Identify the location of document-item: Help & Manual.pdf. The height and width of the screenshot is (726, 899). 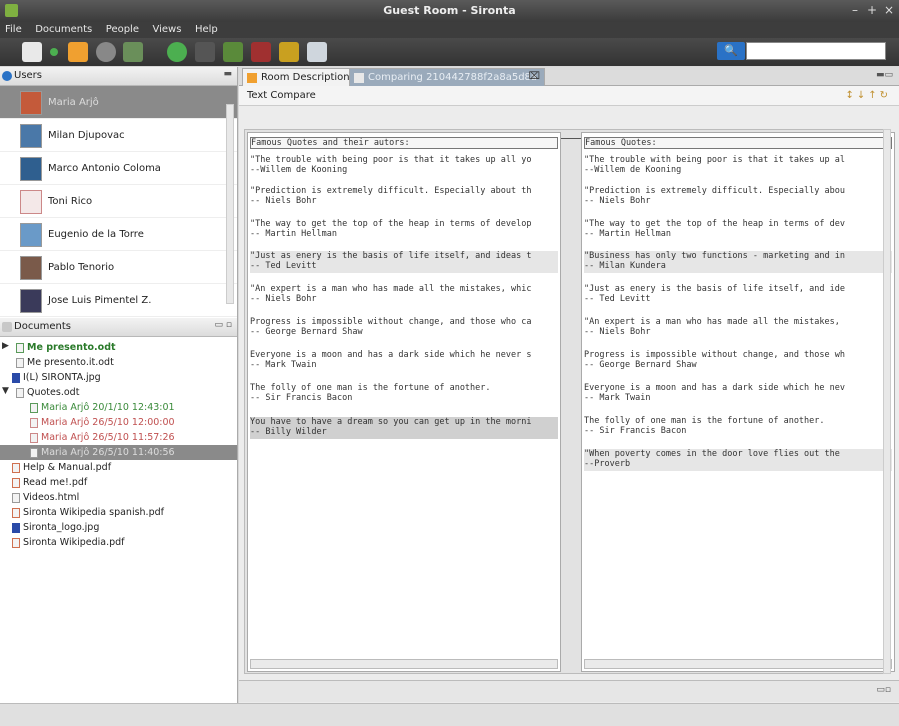
(118, 467).